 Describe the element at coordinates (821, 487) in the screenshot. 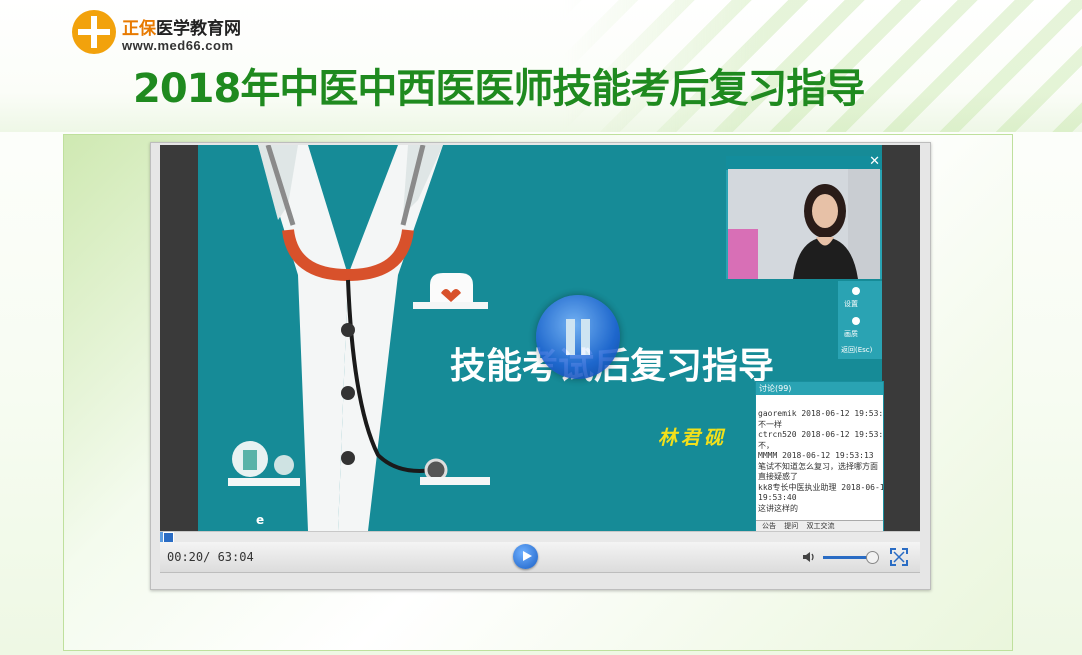

I see `chat-message: kk8专长中医执业助理 2018-06-1` at that location.